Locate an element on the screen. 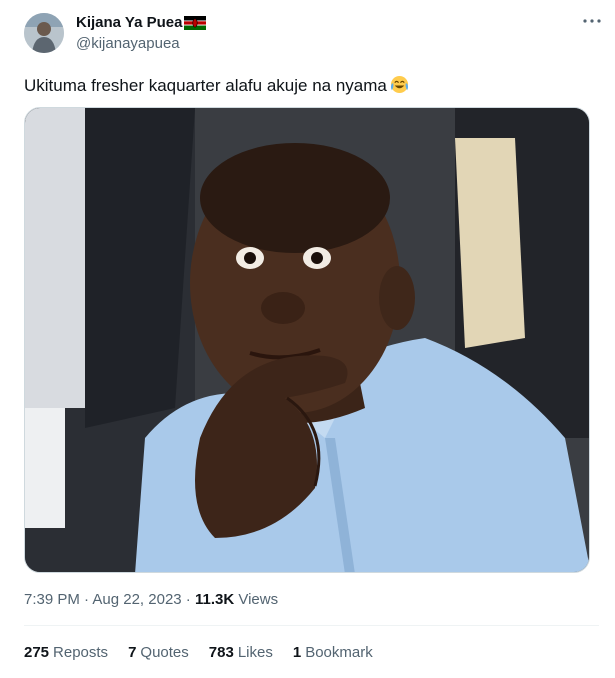  tweet-date: Aug 22, 2023 is located at coordinates (136, 599).